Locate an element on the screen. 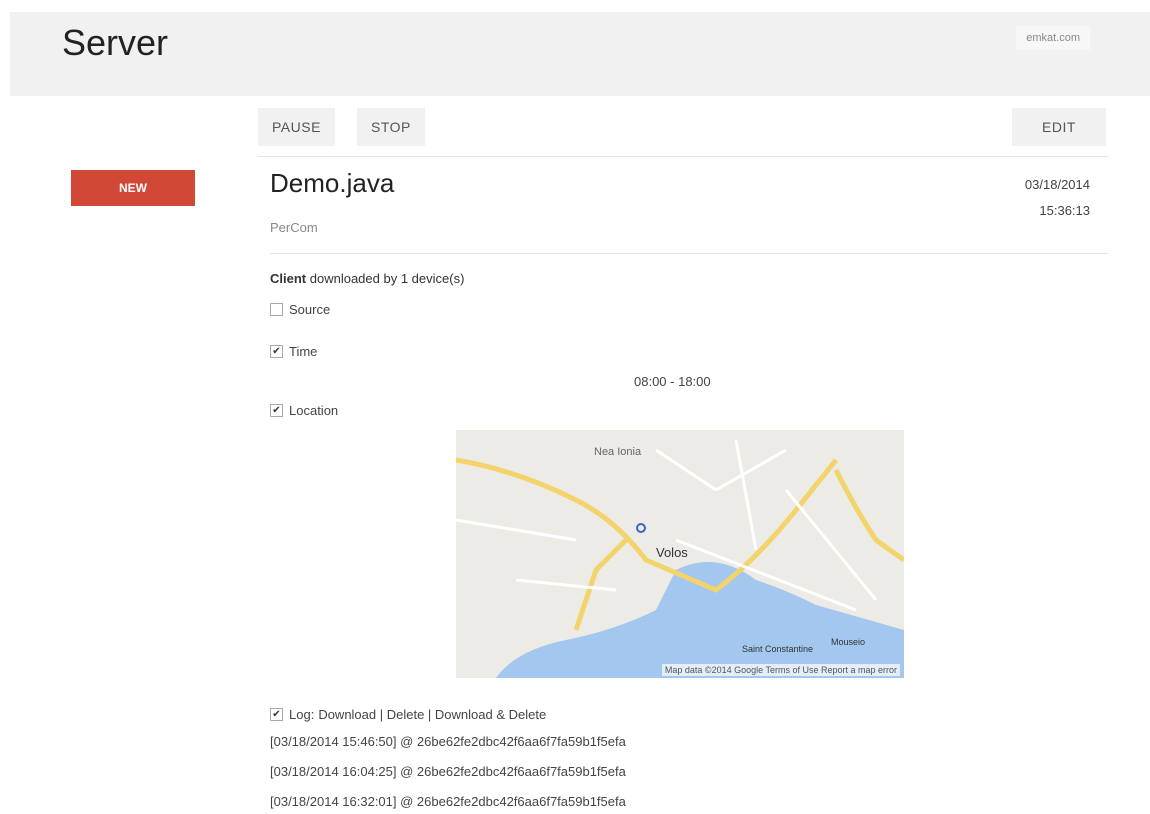 The width and height of the screenshot is (1150, 814). job-timestamp: 03/18/2014 15:36:13 is located at coordinates (1057, 198).